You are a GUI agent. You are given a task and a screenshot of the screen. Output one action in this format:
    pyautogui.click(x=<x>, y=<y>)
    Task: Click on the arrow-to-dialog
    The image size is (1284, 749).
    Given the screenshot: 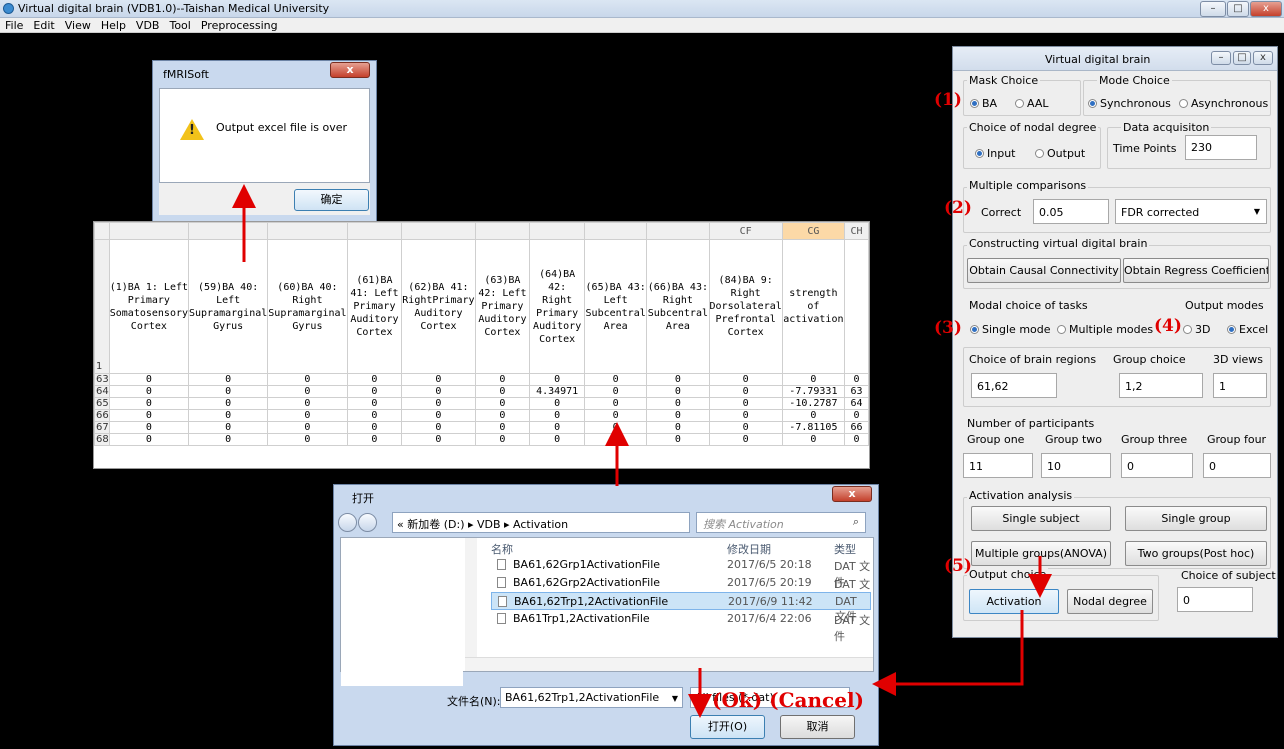 What is the action you would take?
    pyautogui.click(x=948, y=653)
    